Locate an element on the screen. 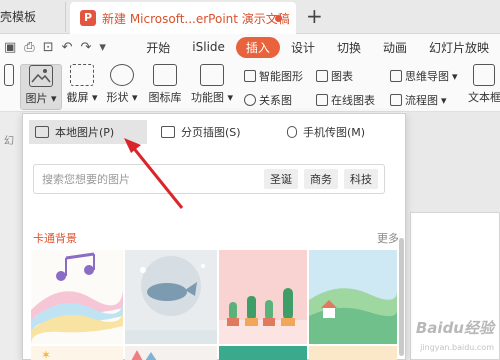 The width and height of the screenshot is (500, 360). annotation-arrow is located at coordinates (154, 173).